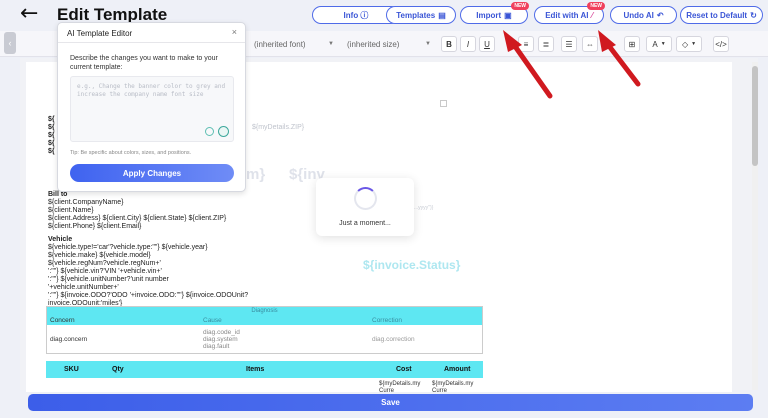 The width and height of the screenshot is (768, 418). Describe the element at coordinates (86, 202) in the screenshot. I see `bill-to-line: ${client.CompanyName}` at that location.